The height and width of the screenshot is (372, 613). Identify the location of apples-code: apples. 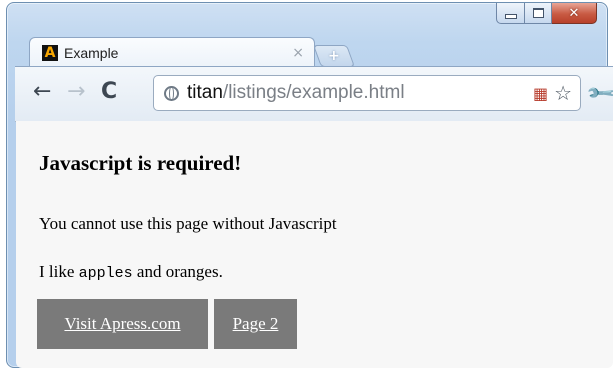
(105, 273).